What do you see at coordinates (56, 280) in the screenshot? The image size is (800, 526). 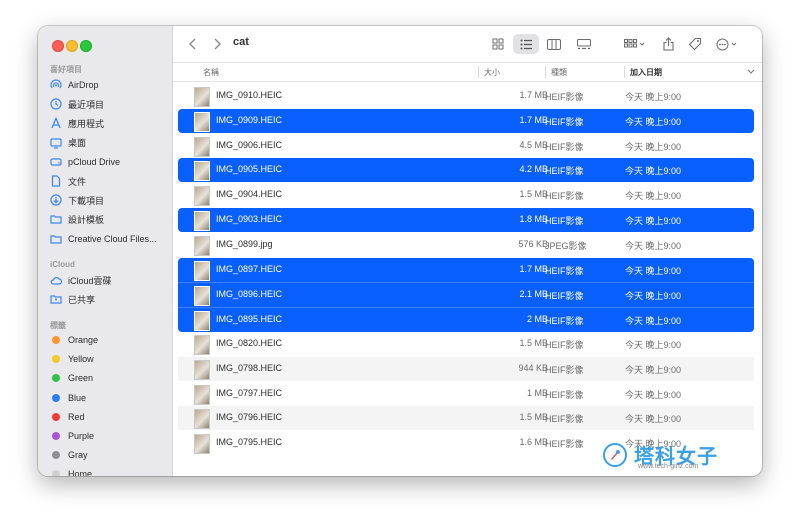 I see `cloud-icon` at bounding box center [56, 280].